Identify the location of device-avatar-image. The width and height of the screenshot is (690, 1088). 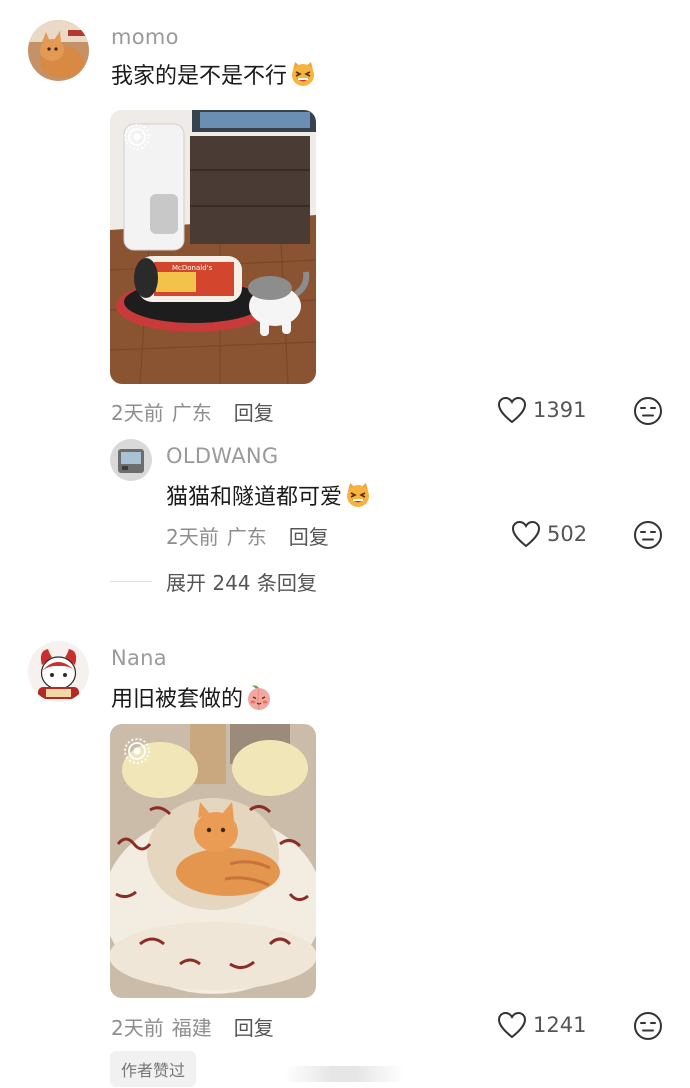
(131, 460).